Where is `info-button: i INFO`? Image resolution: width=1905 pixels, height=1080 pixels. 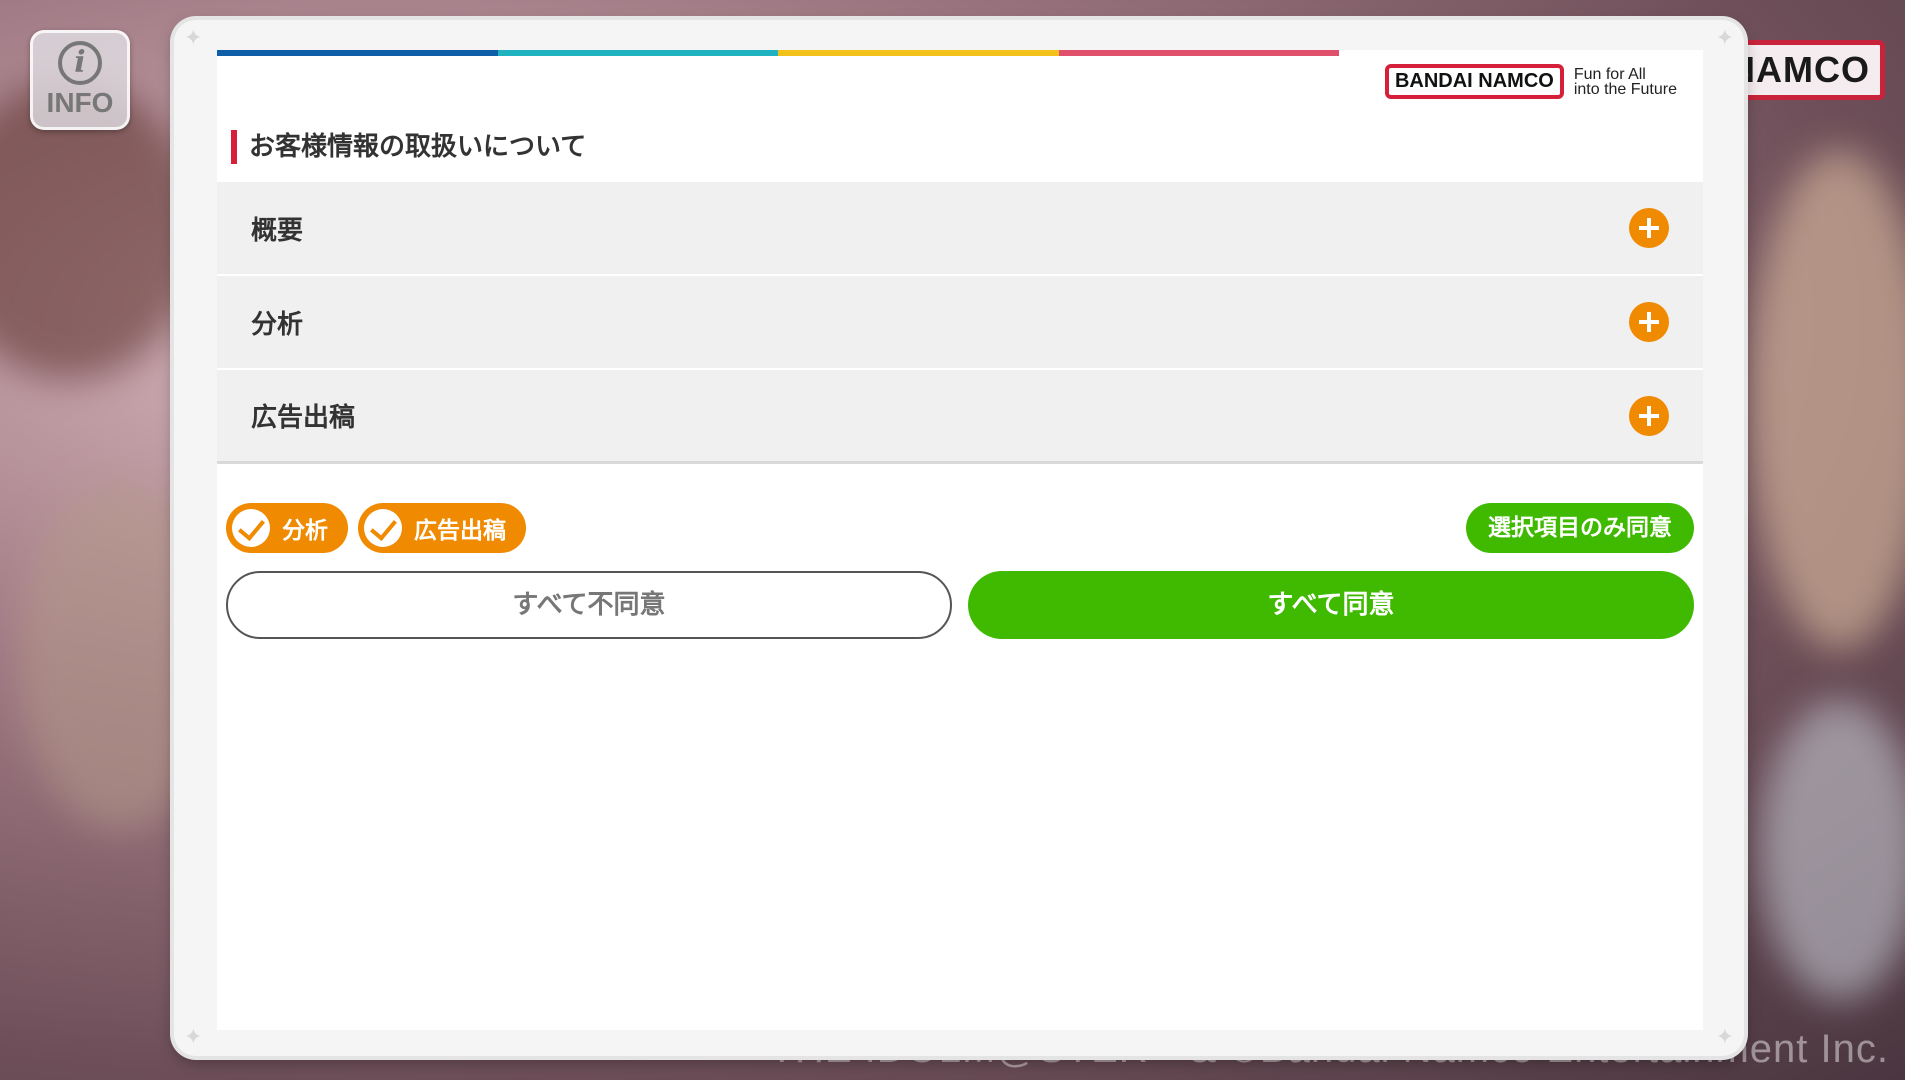
info-button: i INFO is located at coordinates (80, 80).